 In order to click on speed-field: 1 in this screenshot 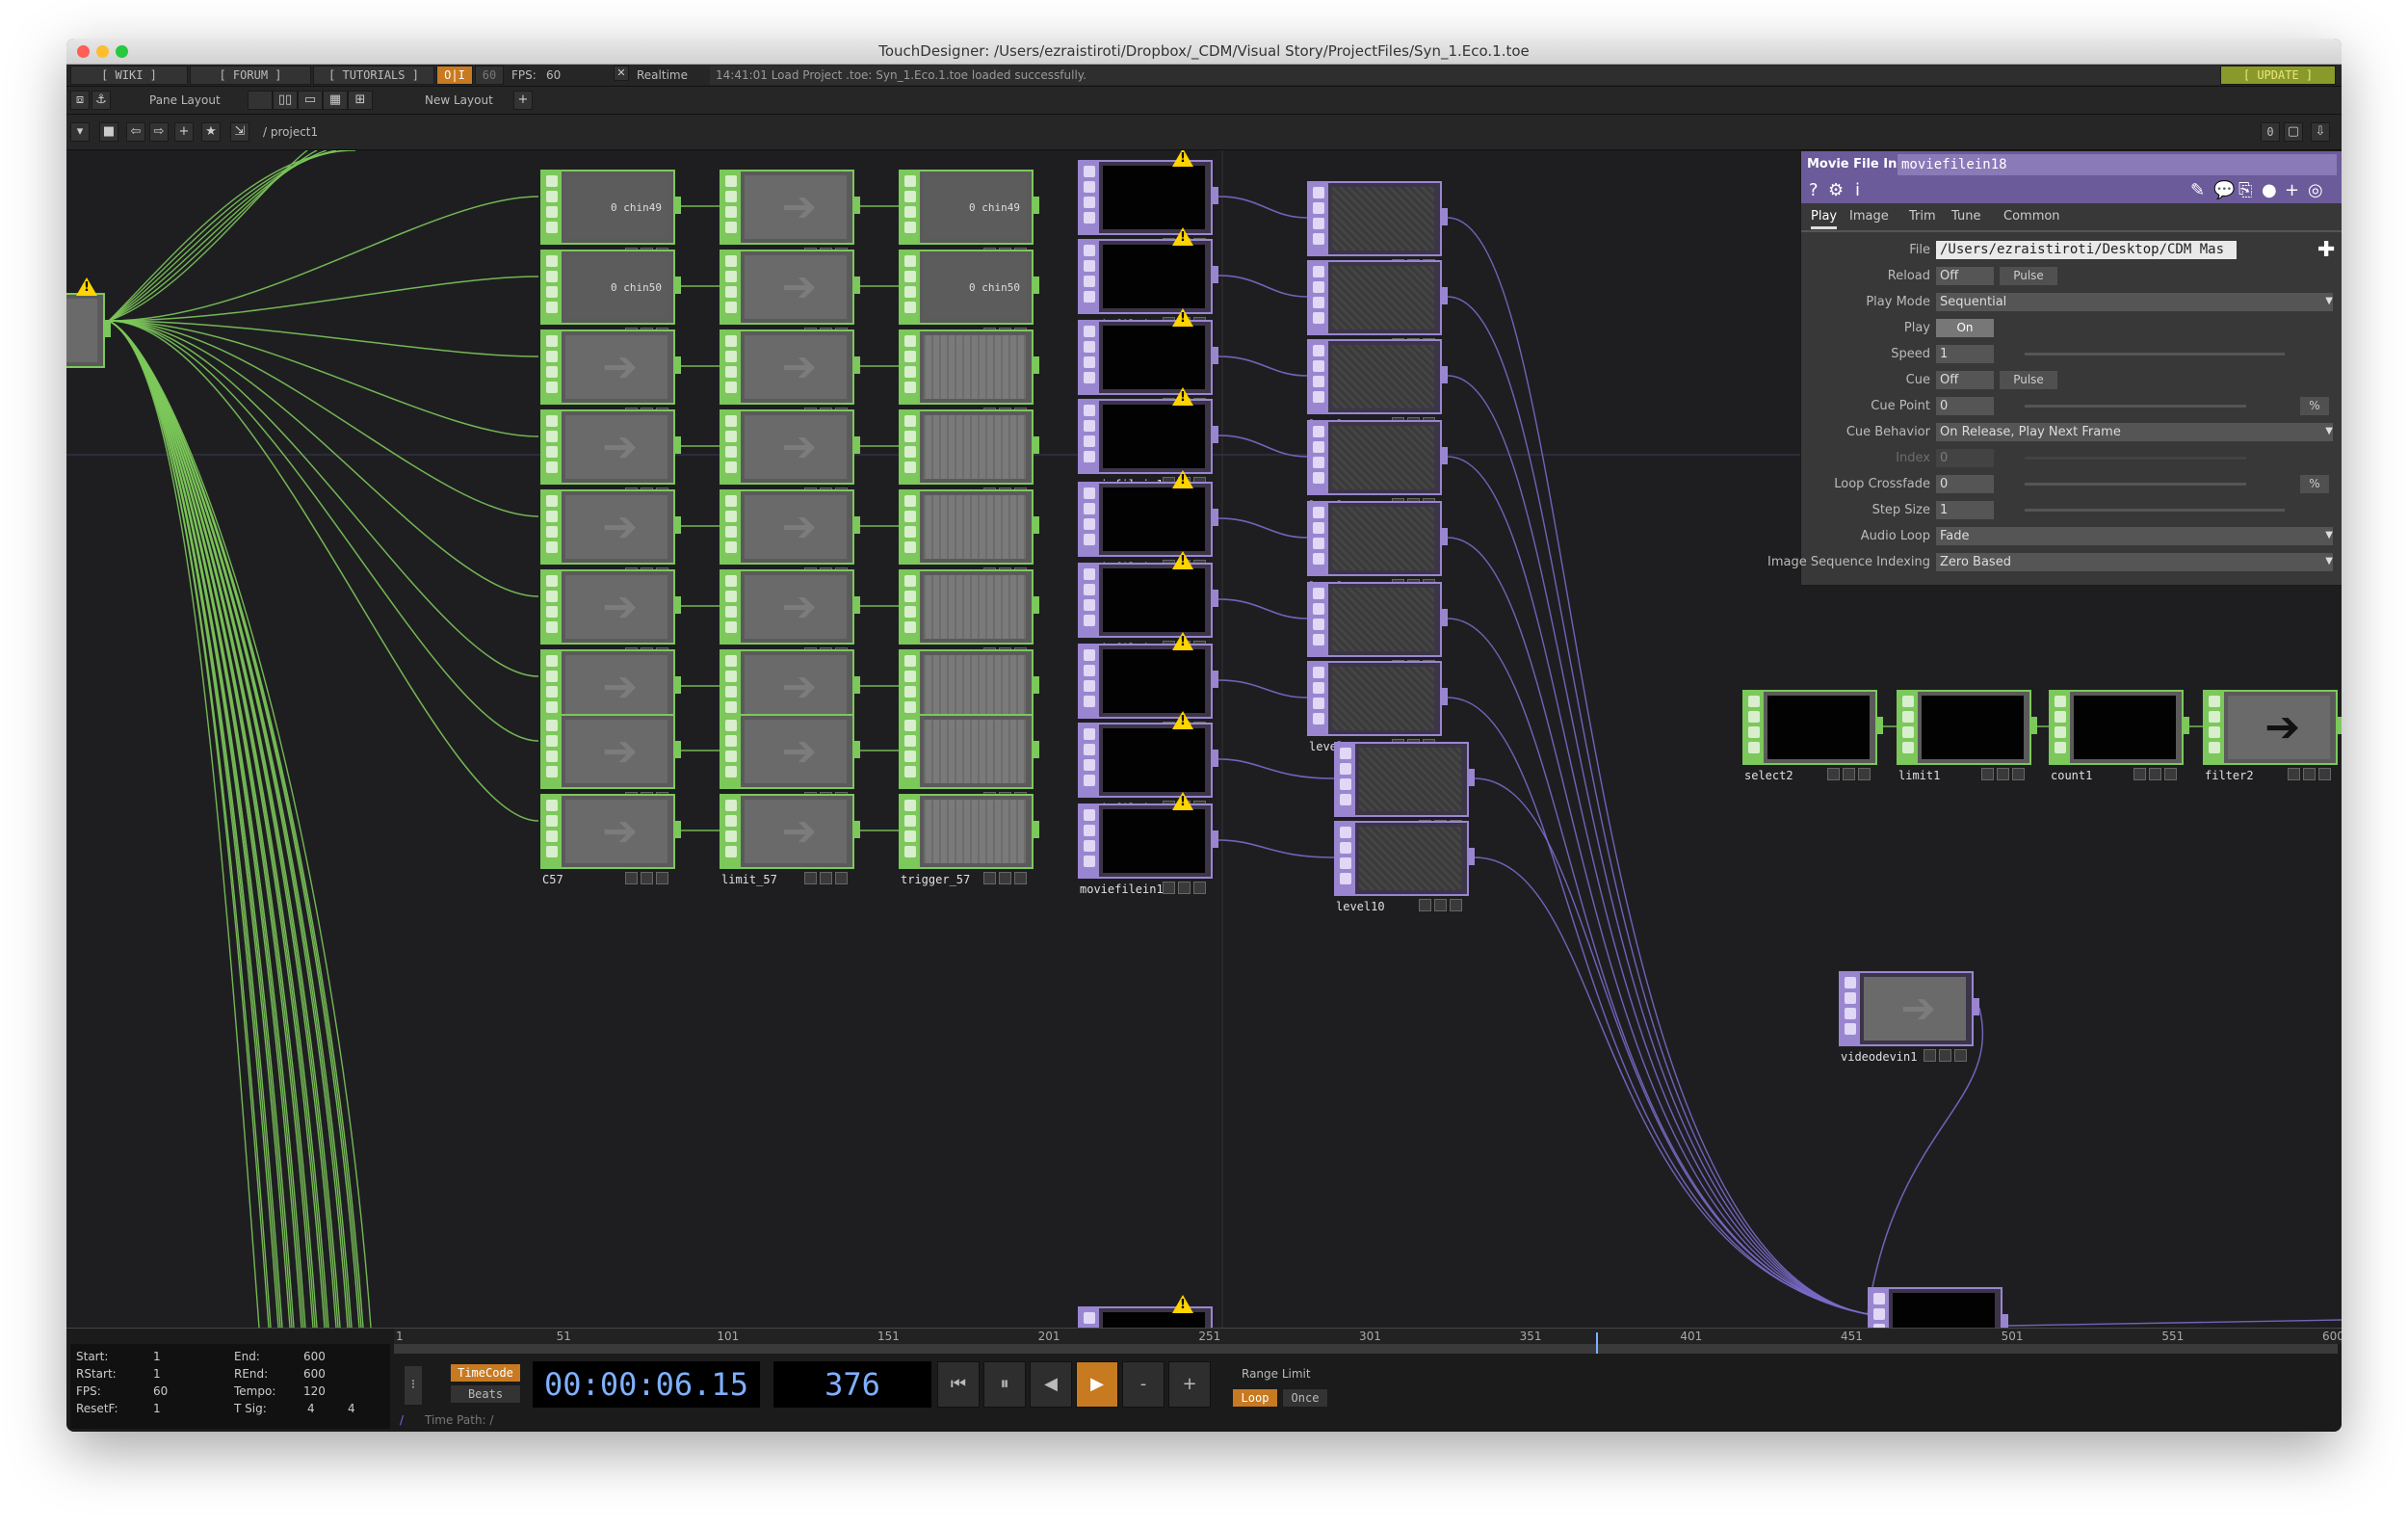, I will do `click(1965, 354)`.